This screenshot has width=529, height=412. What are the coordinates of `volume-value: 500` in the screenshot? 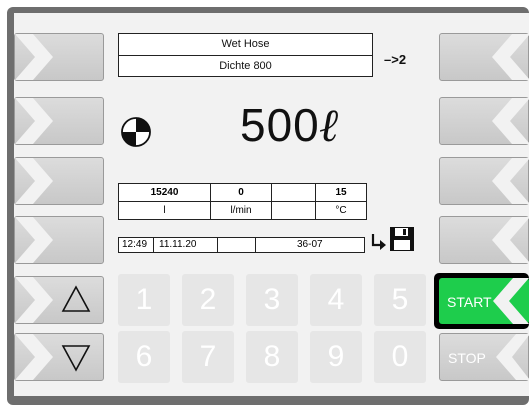 It's located at (280, 125).